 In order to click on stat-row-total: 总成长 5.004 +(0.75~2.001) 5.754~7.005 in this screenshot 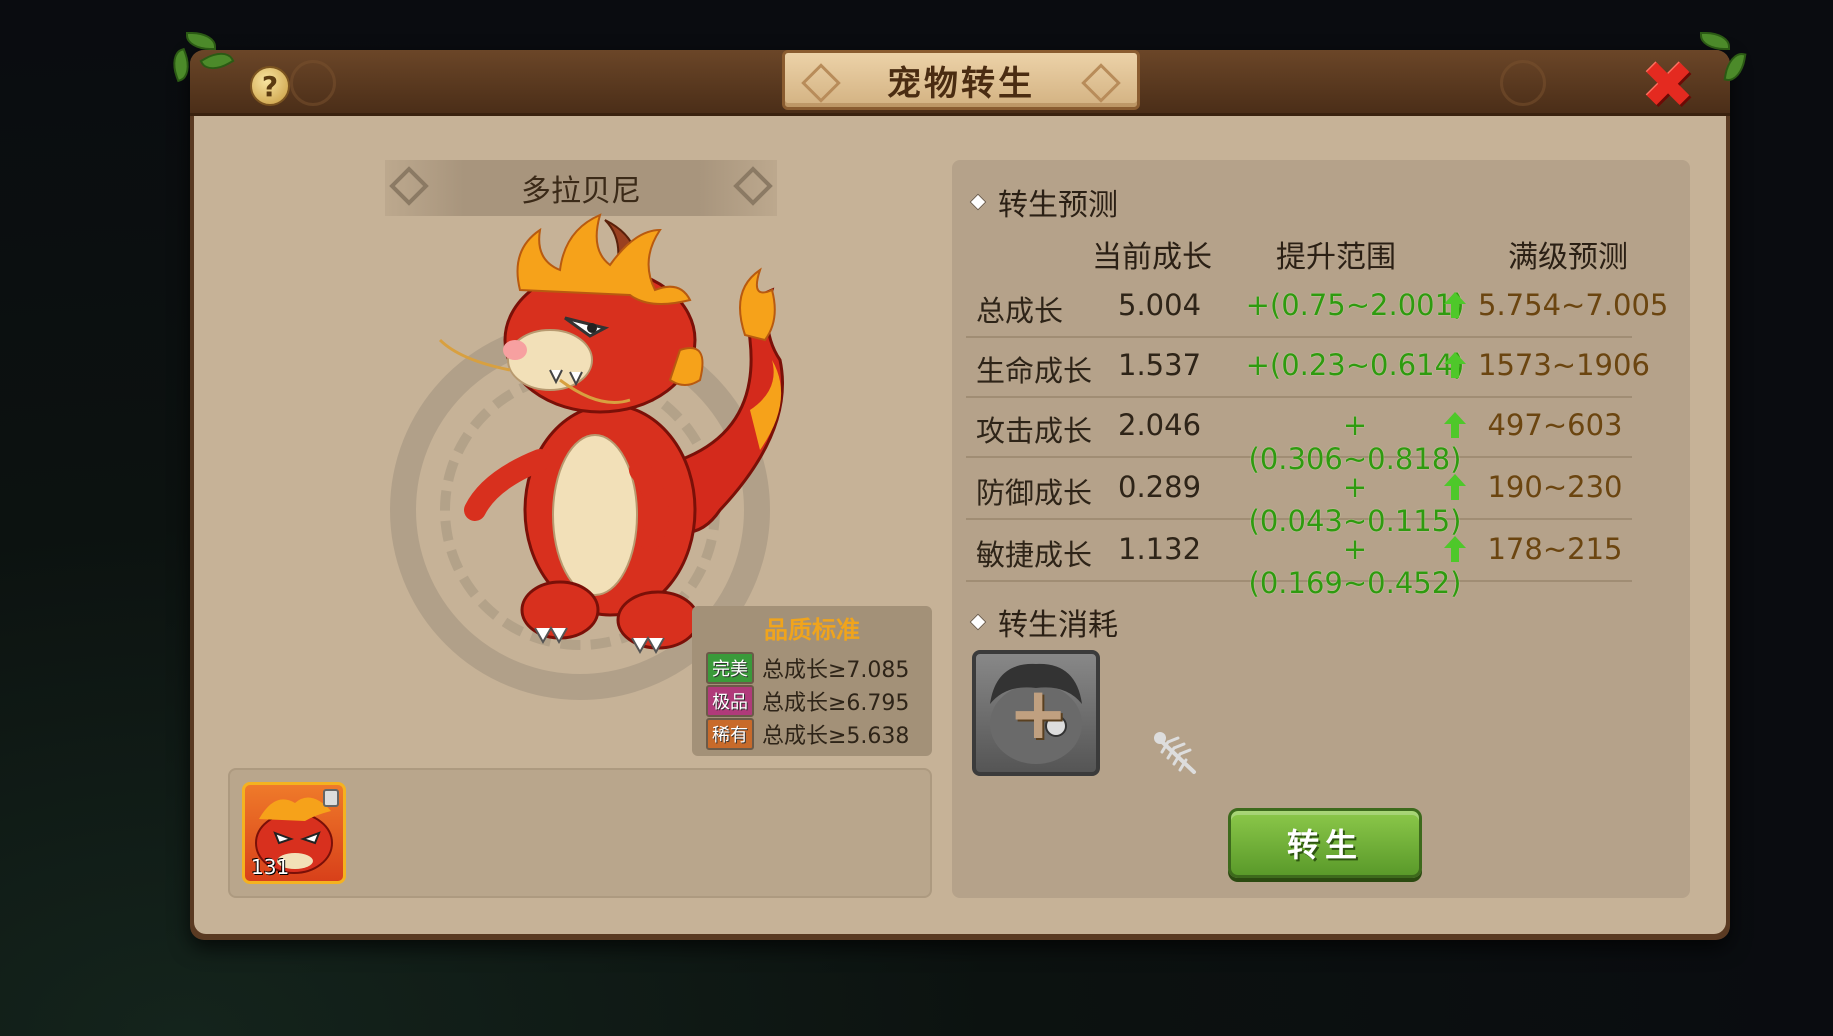, I will do `click(1317, 309)`.